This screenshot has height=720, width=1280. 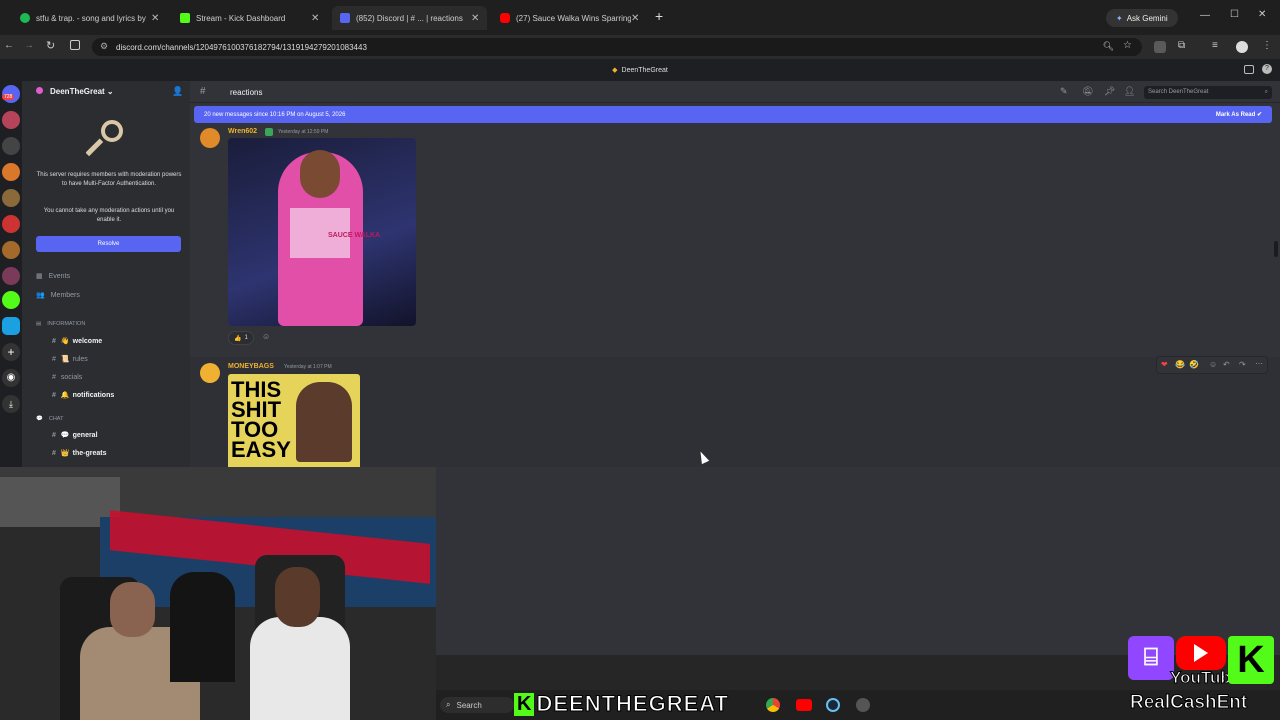 I want to click on reply-icon: ↶, so click(x=1226, y=364).